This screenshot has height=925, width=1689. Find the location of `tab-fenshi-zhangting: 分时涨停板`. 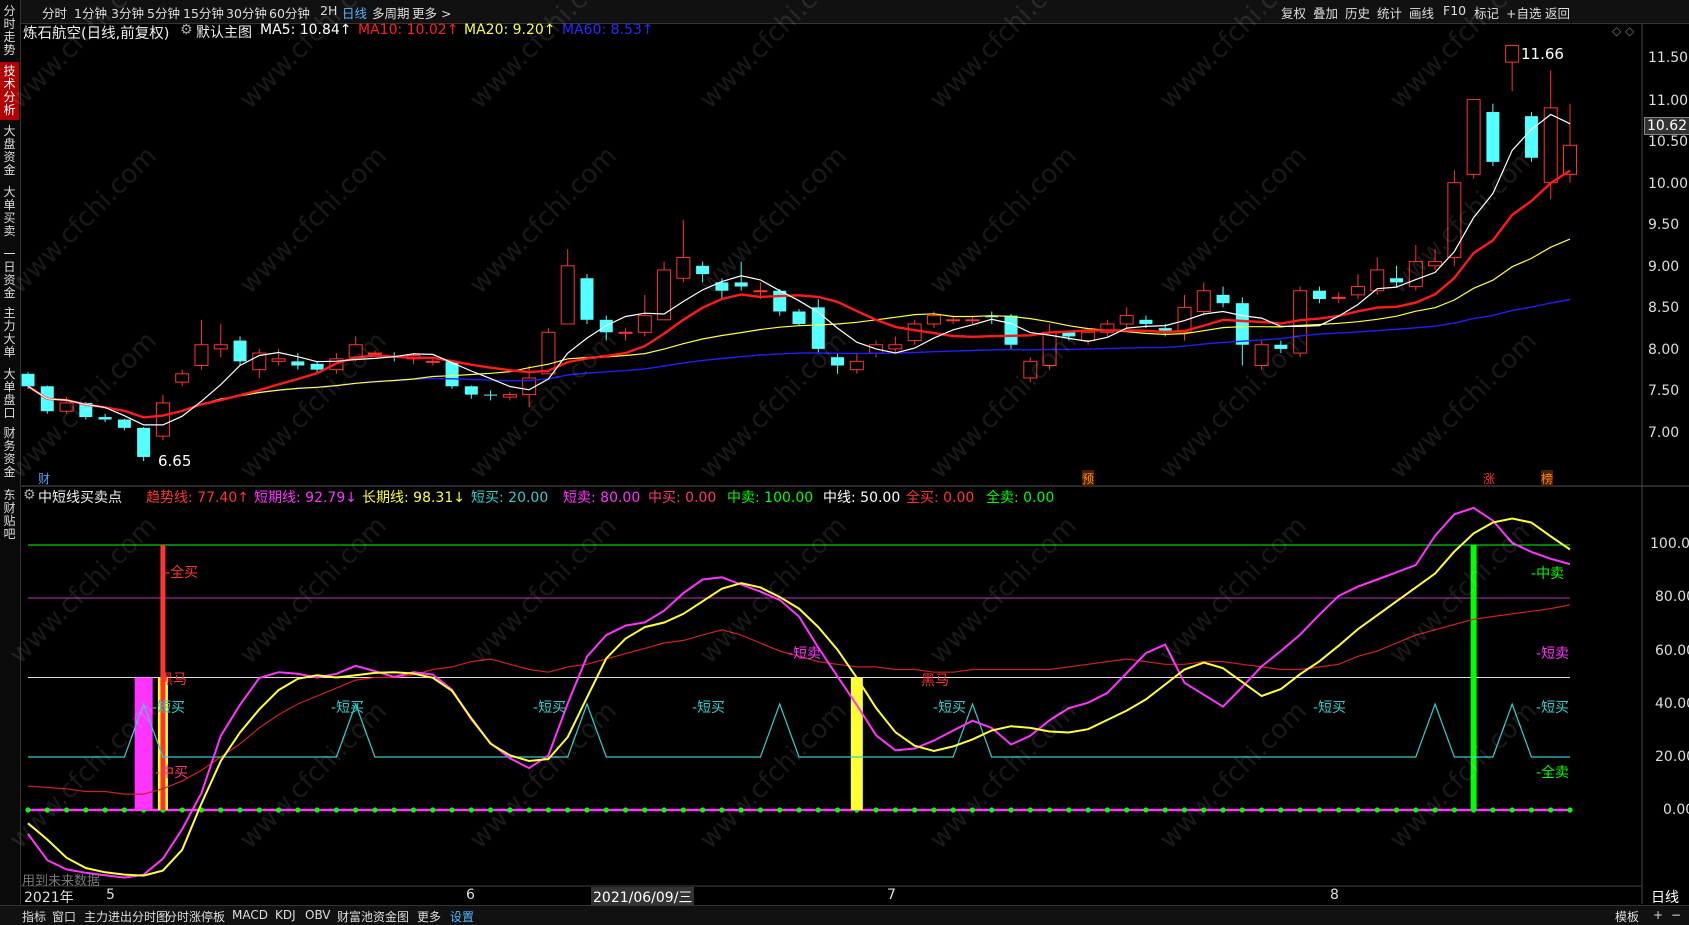

tab-fenshi-zhangting: 分时涨停板 is located at coordinates (195, 916).